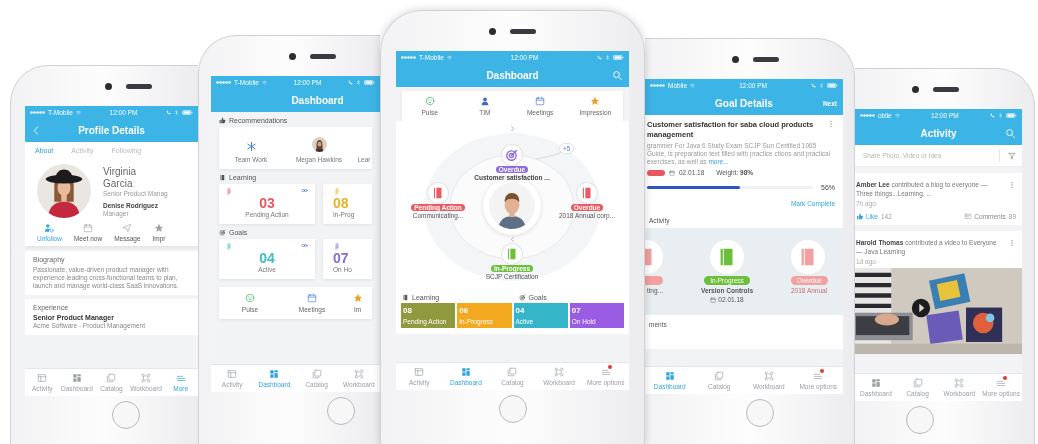 The height and width of the screenshot is (444, 1038). What do you see at coordinates (118, 183) in the screenshot?
I see `person-name: Garcia` at bounding box center [118, 183].